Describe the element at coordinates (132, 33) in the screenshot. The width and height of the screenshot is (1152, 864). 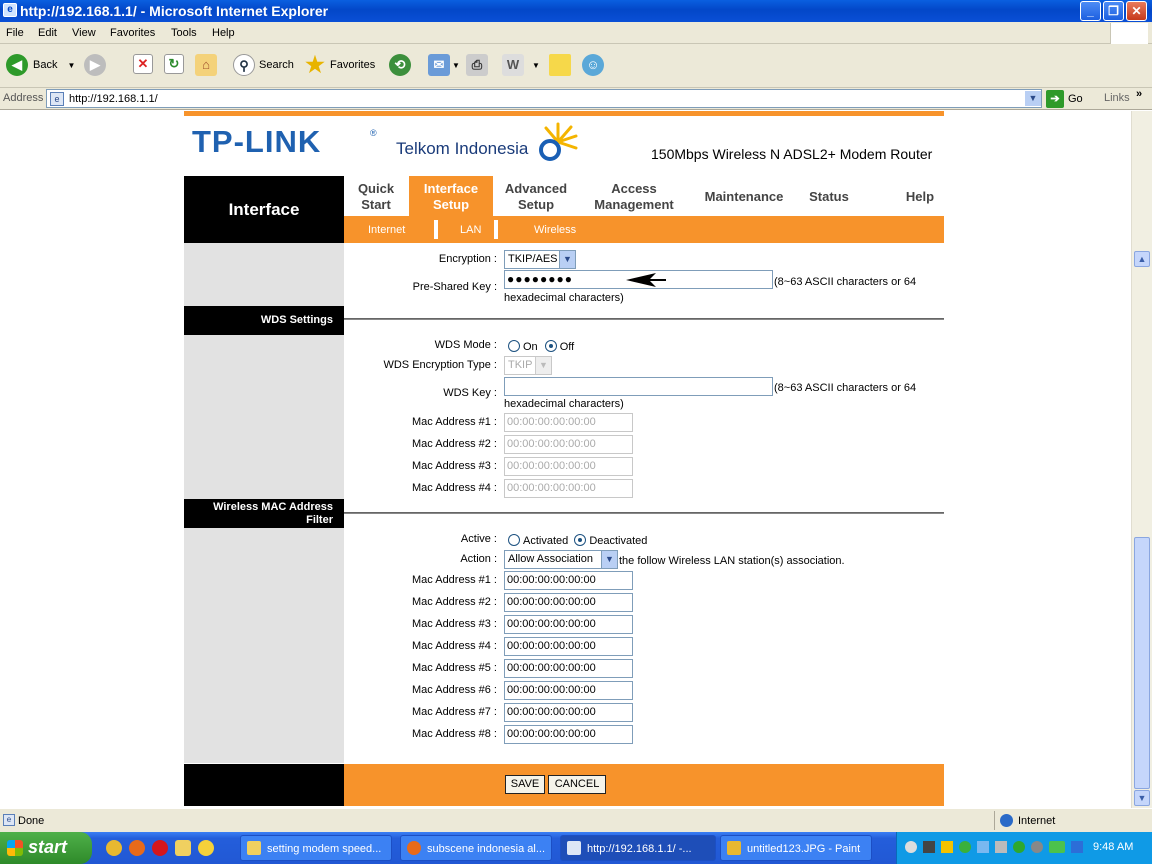
I see `menu-favorites: Favorites` at that location.